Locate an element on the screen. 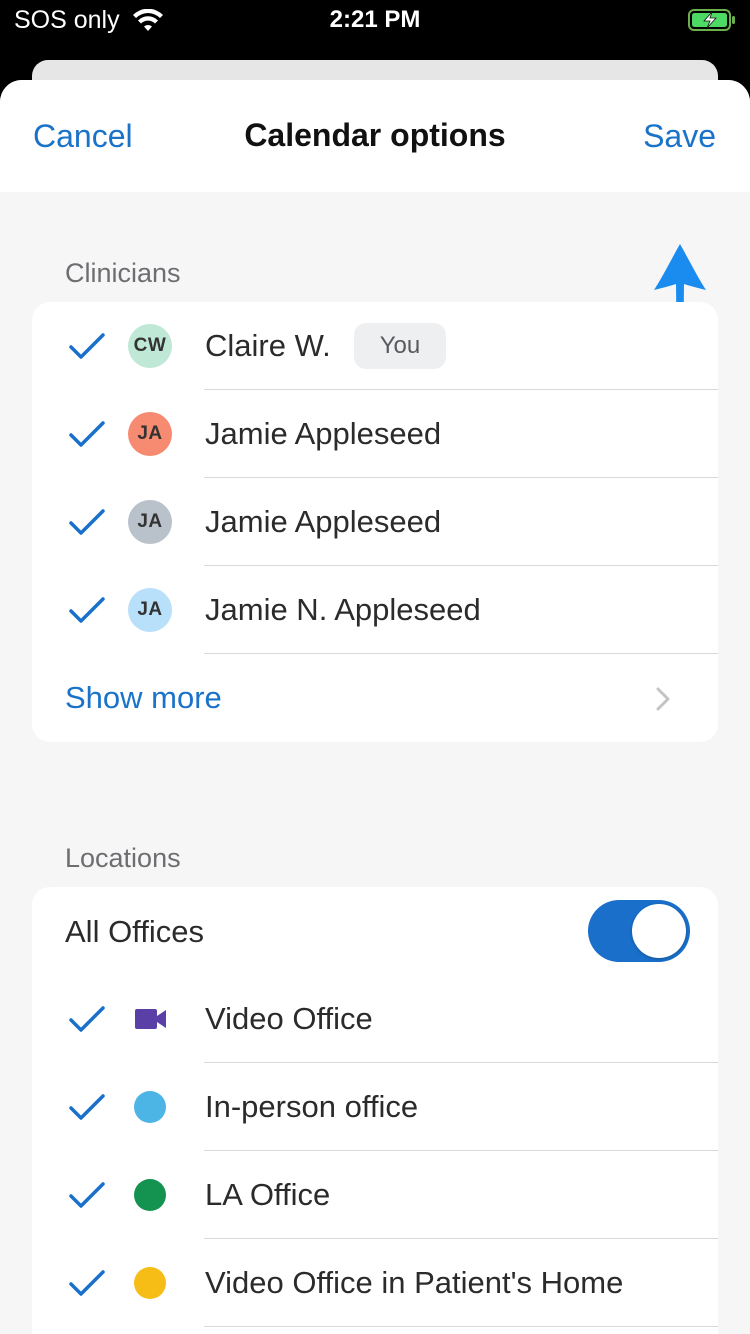 The image size is (750, 1334). status-bar: SOS only 2:21 PM is located at coordinates (375, 22).